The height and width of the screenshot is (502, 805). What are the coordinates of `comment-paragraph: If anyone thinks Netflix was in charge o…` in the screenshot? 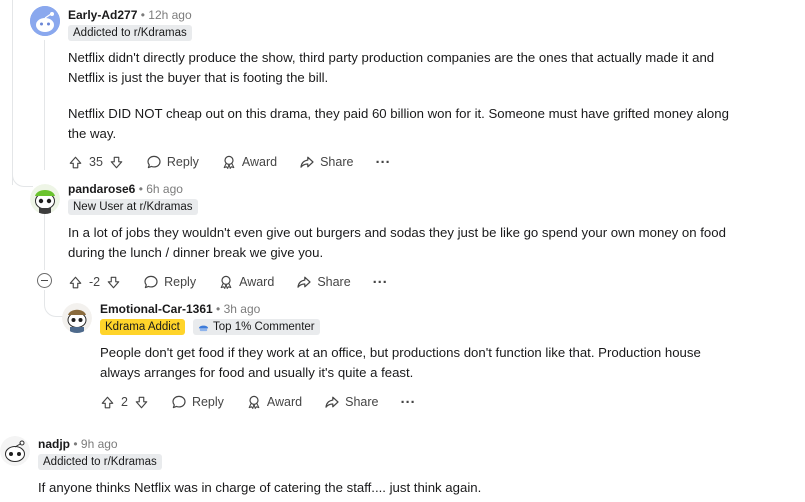 It's located at (260, 487).